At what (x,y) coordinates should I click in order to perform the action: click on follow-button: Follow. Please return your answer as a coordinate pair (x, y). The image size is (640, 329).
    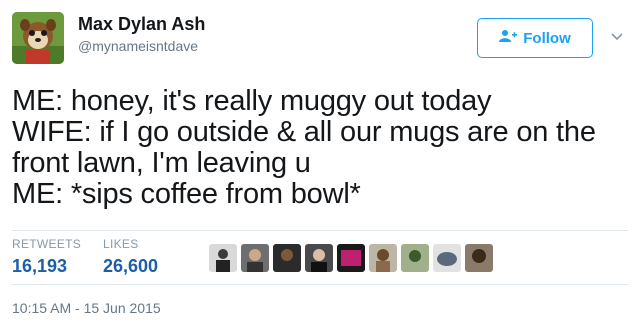
    Looking at the image, I should click on (535, 38).